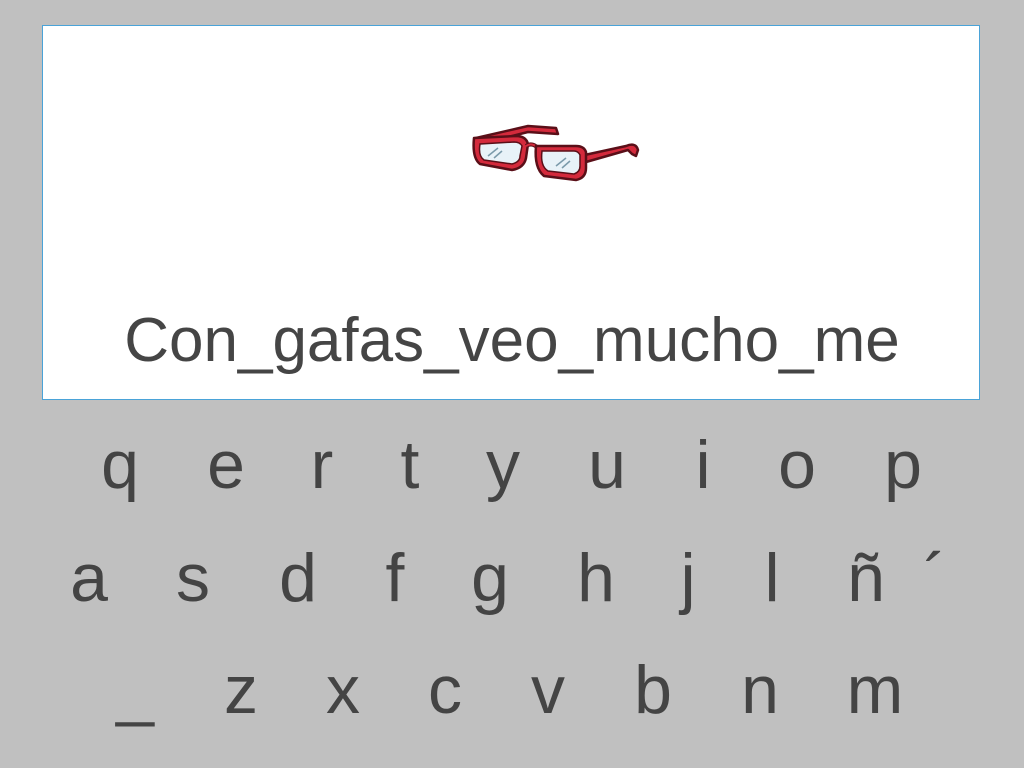 Image resolution: width=1024 pixels, height=768 pixels. What do you see at coordinates (653, 690) in the screenshot?
I see `key-b: b` at bounding box center [653, 690].